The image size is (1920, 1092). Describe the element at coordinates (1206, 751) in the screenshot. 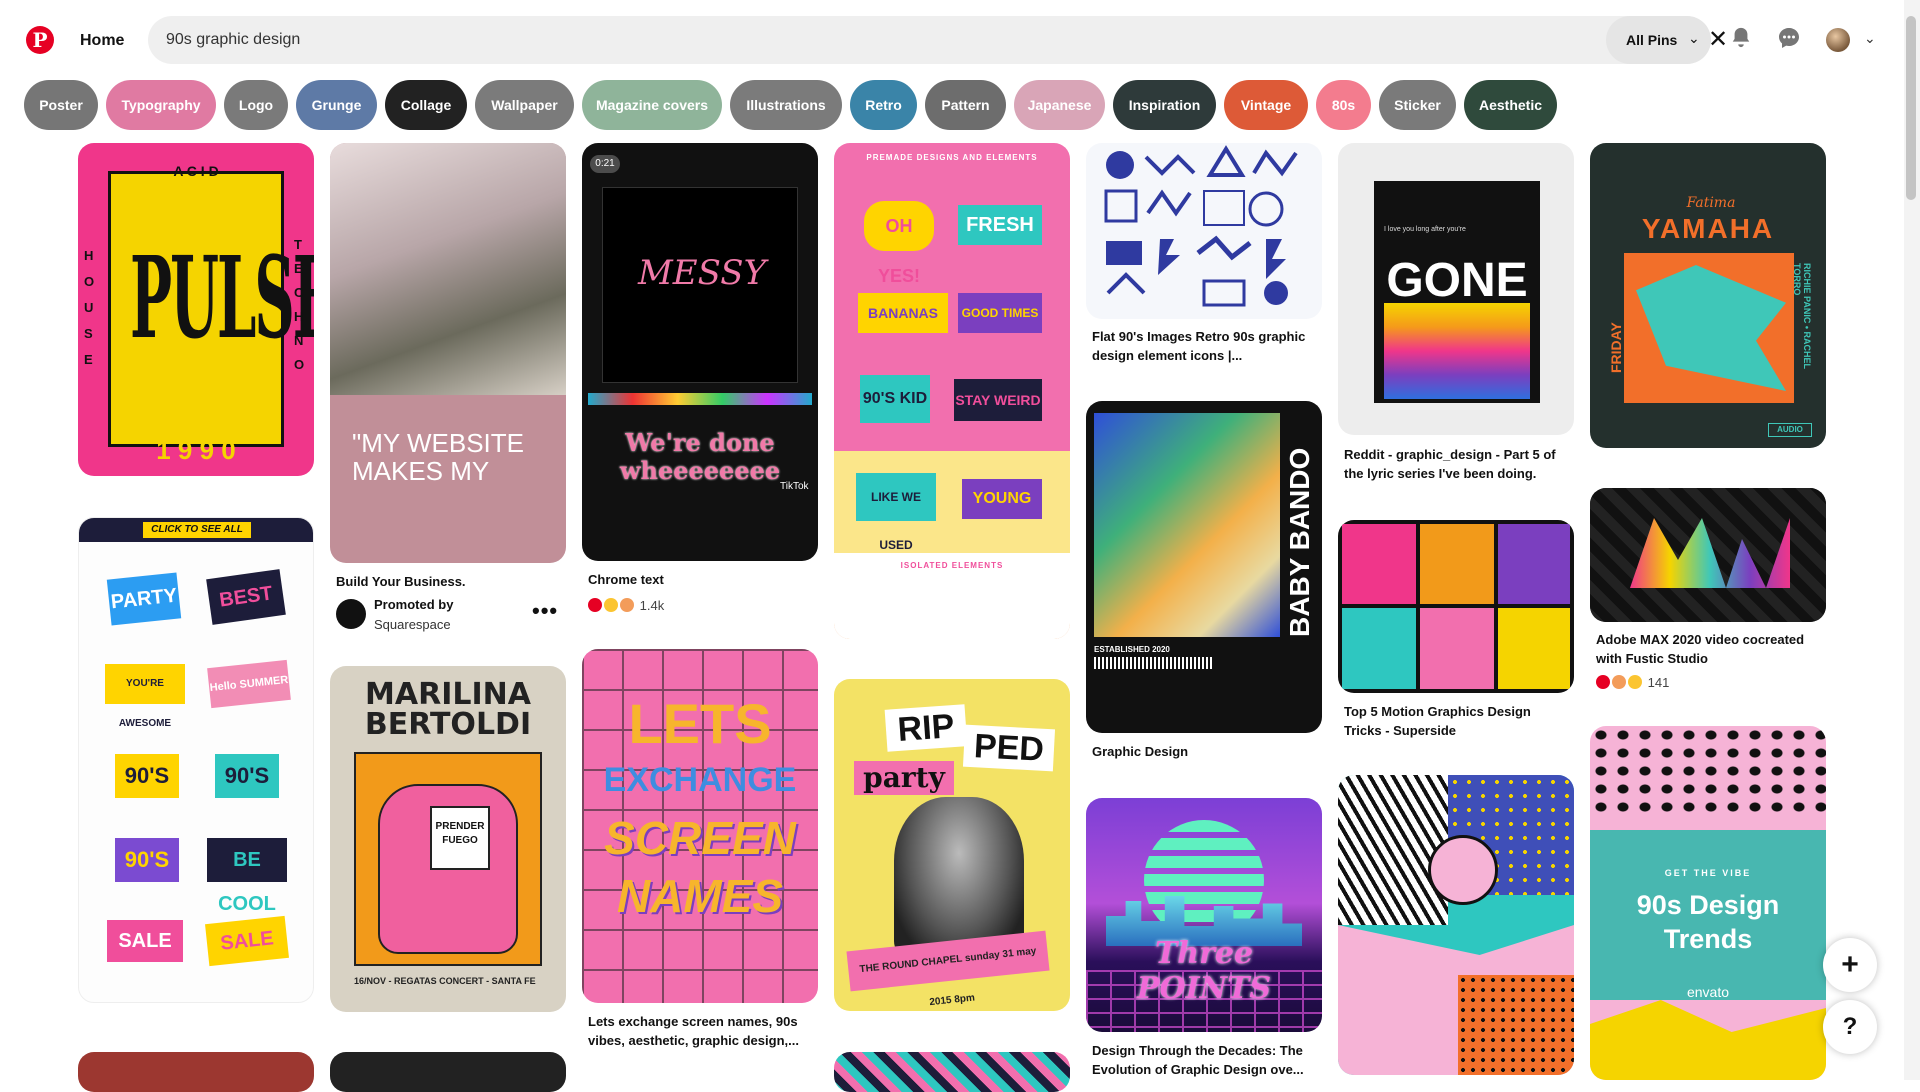

I see `pin-caption-graphic-design: Graphic Design` at that location.